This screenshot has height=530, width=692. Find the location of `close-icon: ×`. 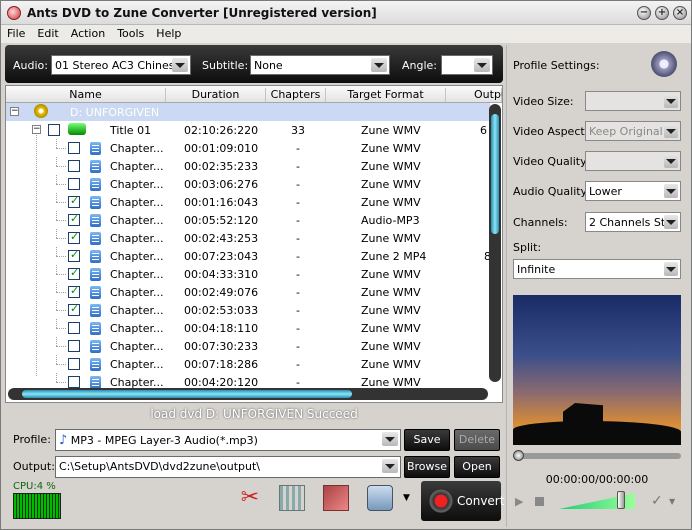

close-icon: × is located at coordinates (680, 13).